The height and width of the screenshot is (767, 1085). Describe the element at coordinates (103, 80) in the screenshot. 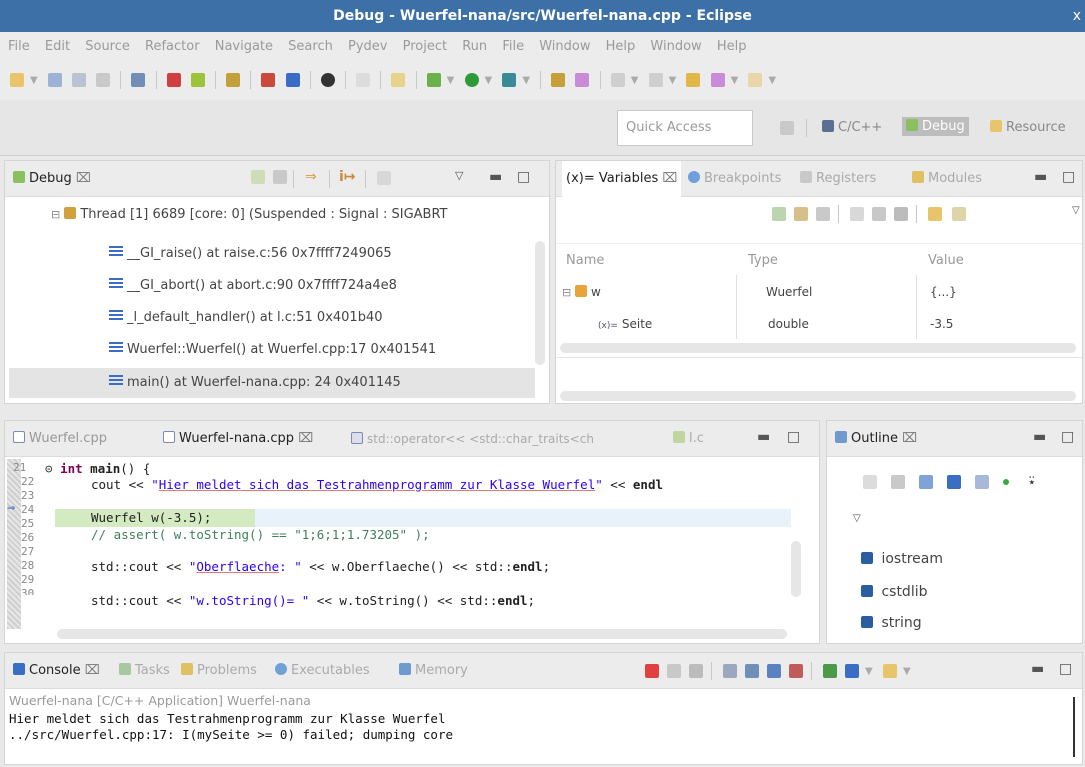

I see `print-icon` at that location.